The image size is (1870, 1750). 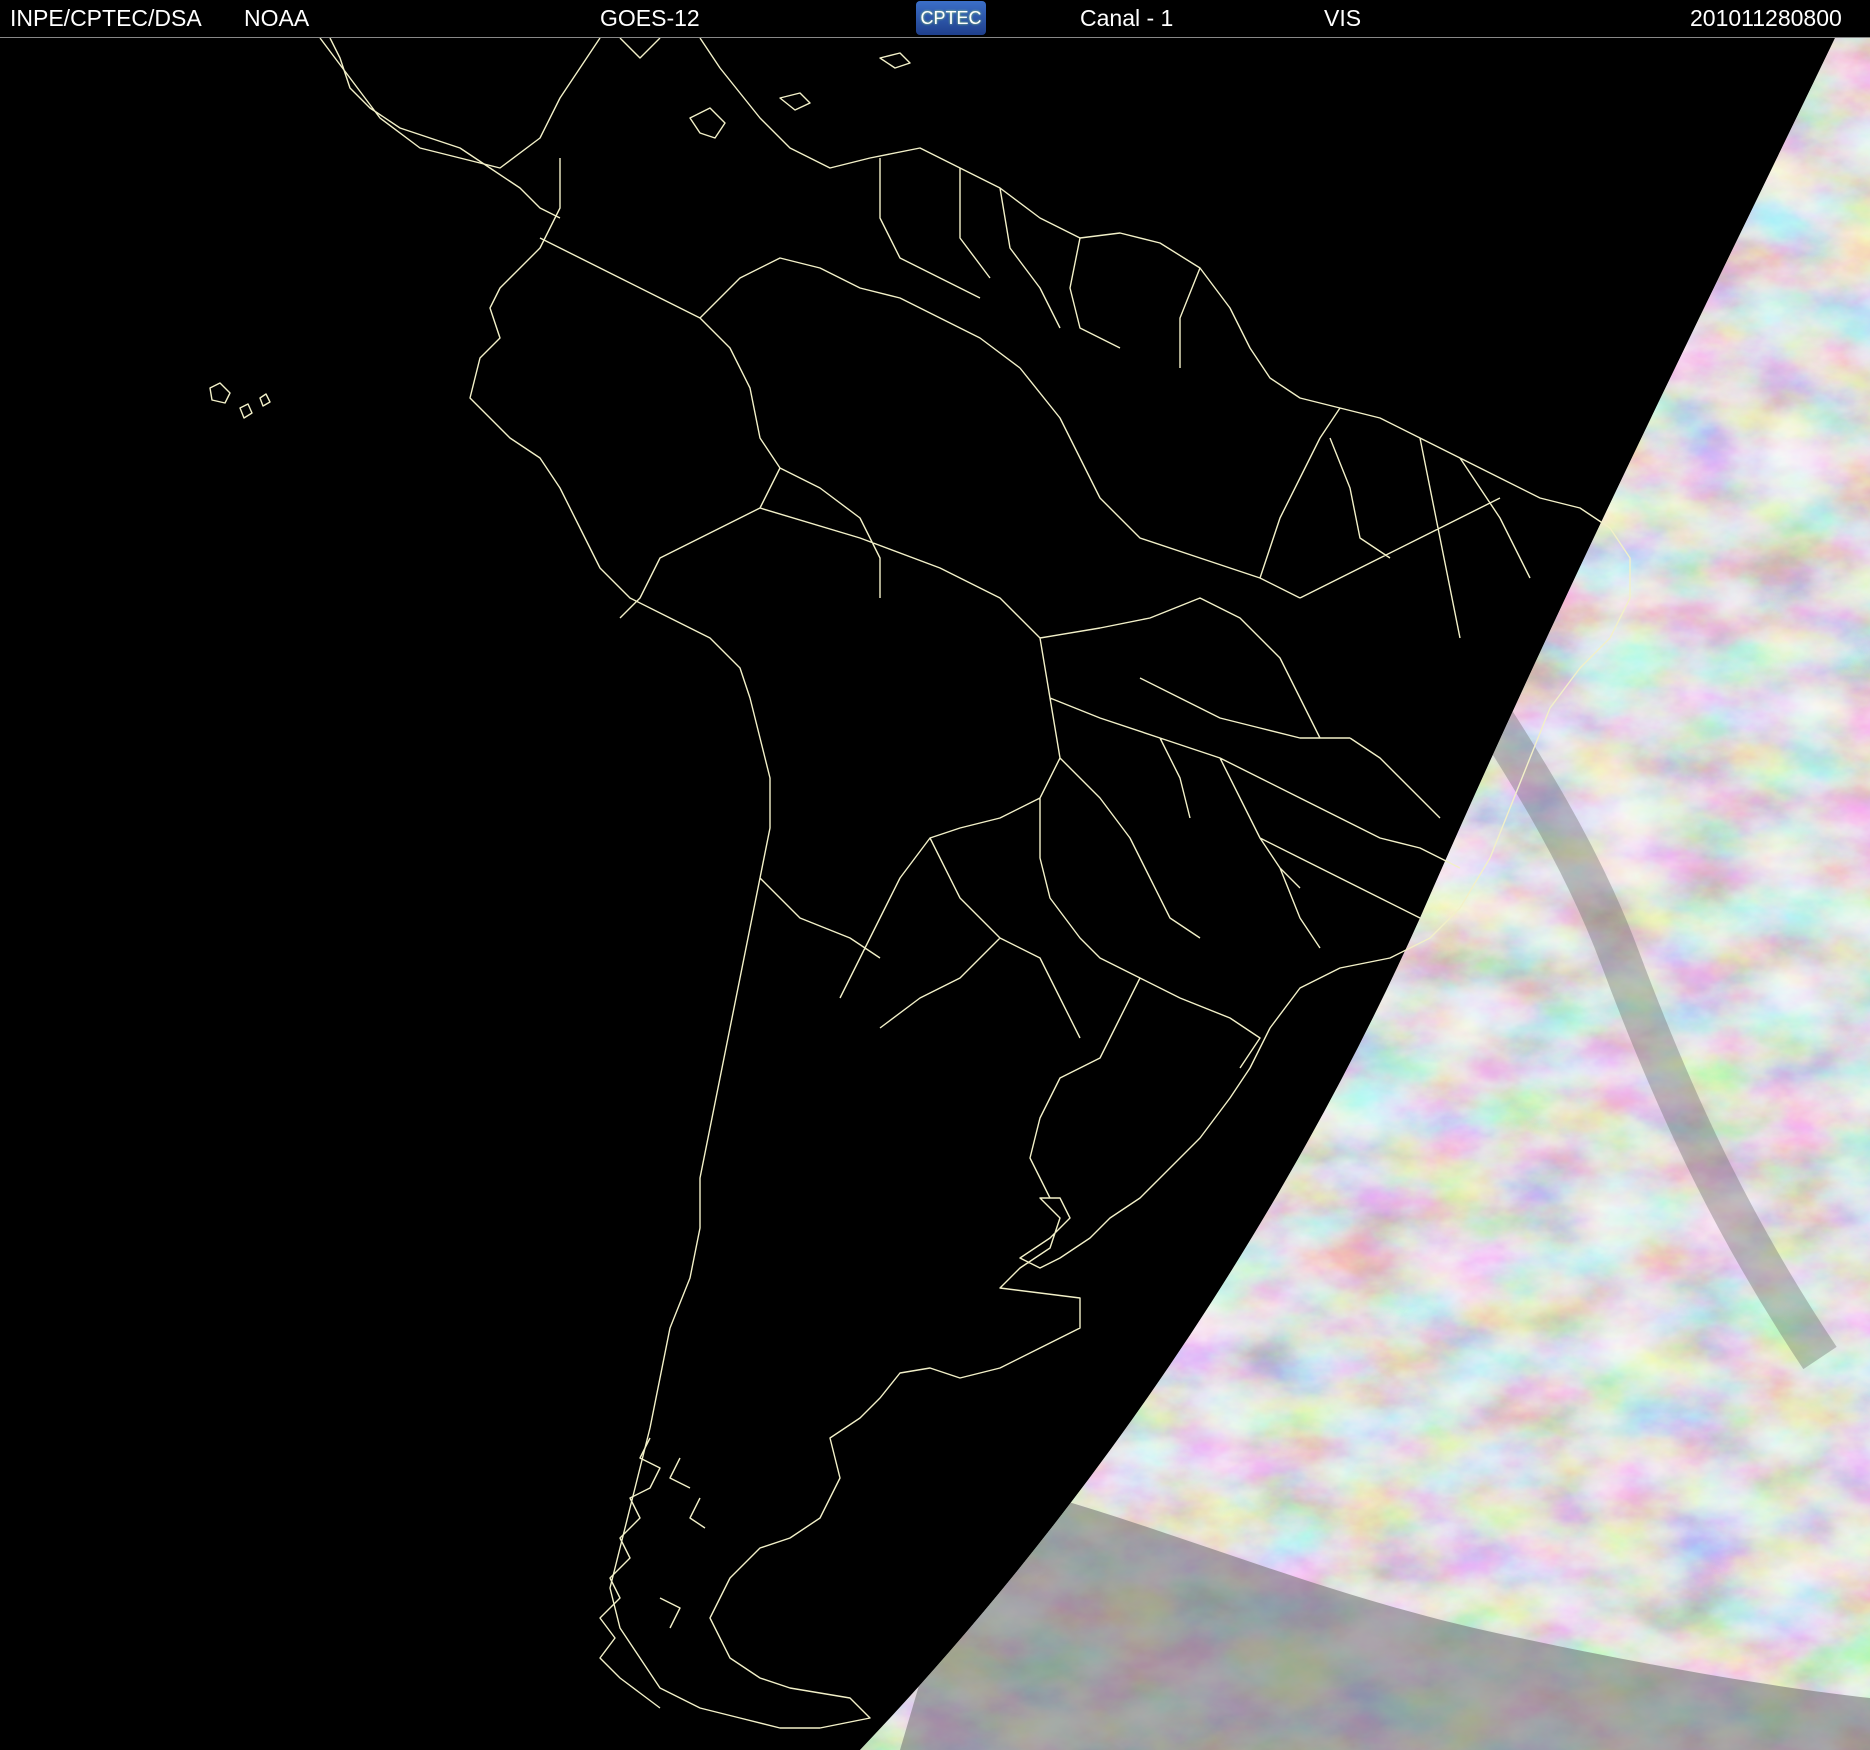 What do you see at coordinates (1127, 18) in the screenshot?
I see `channel-label: Canal - 1` at bounding box center [1127, 18].